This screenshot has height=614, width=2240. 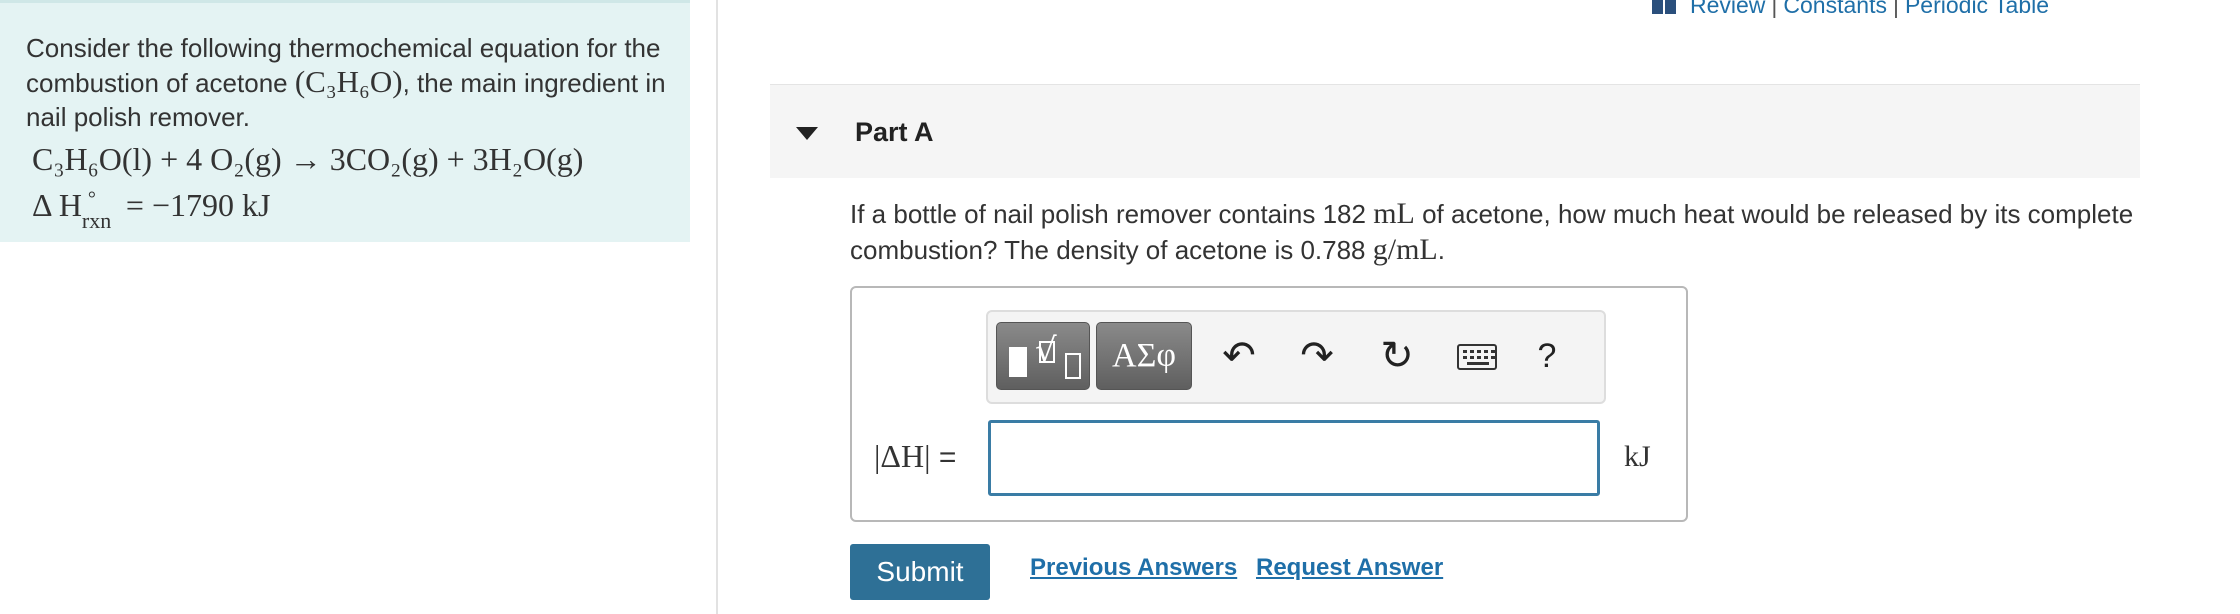 I want to click on answer-input, so click(x=1294, y=458).